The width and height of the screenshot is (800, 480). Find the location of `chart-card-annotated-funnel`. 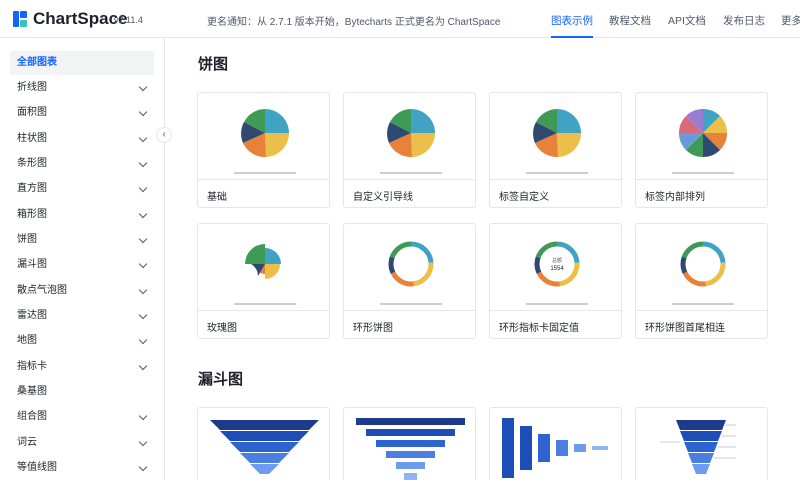

chart-card-annotated-funnel is located at coordinates (701, 443).